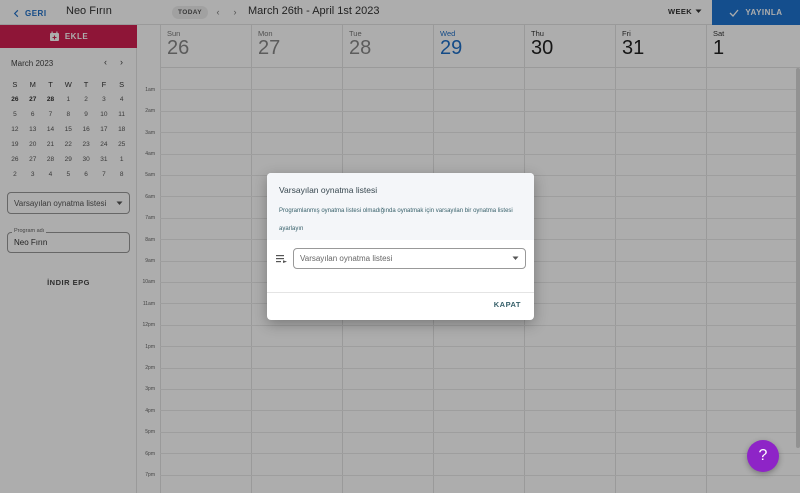 The image size is (800, 493). I want to click on close-button: KAPAT, so click(507, 304).